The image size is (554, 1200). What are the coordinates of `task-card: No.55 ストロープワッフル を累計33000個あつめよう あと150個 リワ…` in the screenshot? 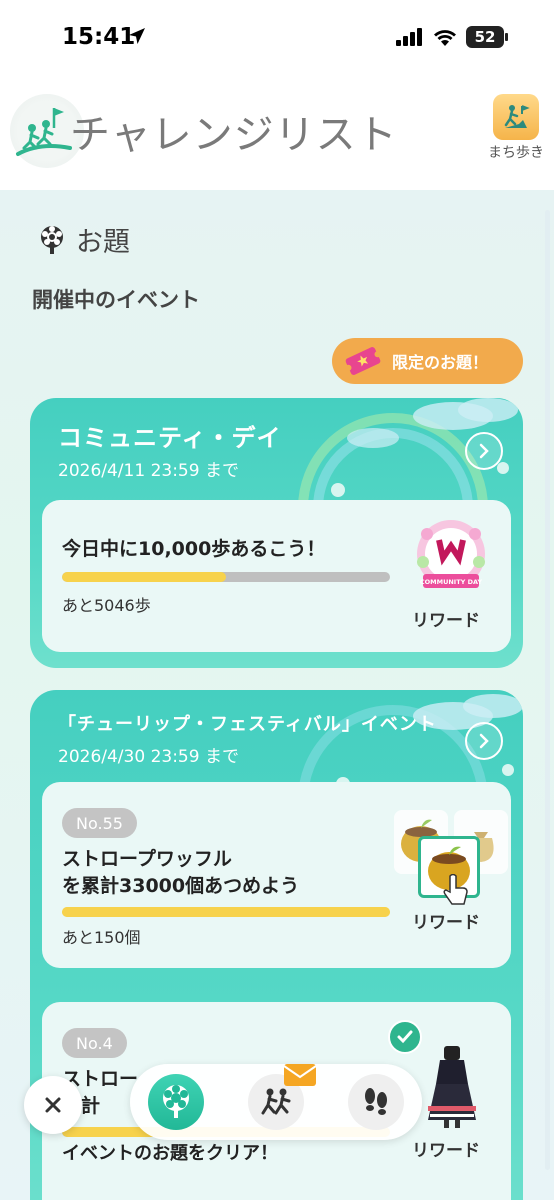 It's located at (276, 875).